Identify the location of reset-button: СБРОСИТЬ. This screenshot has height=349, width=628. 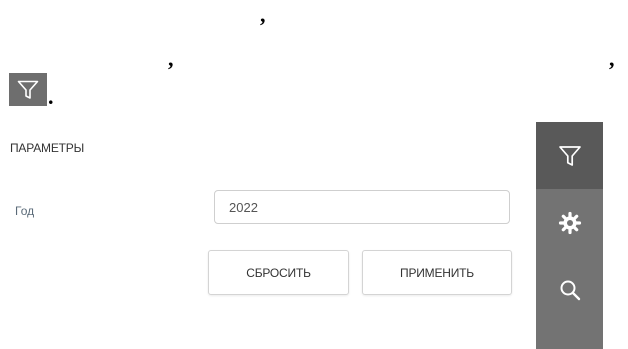
(278, 272).